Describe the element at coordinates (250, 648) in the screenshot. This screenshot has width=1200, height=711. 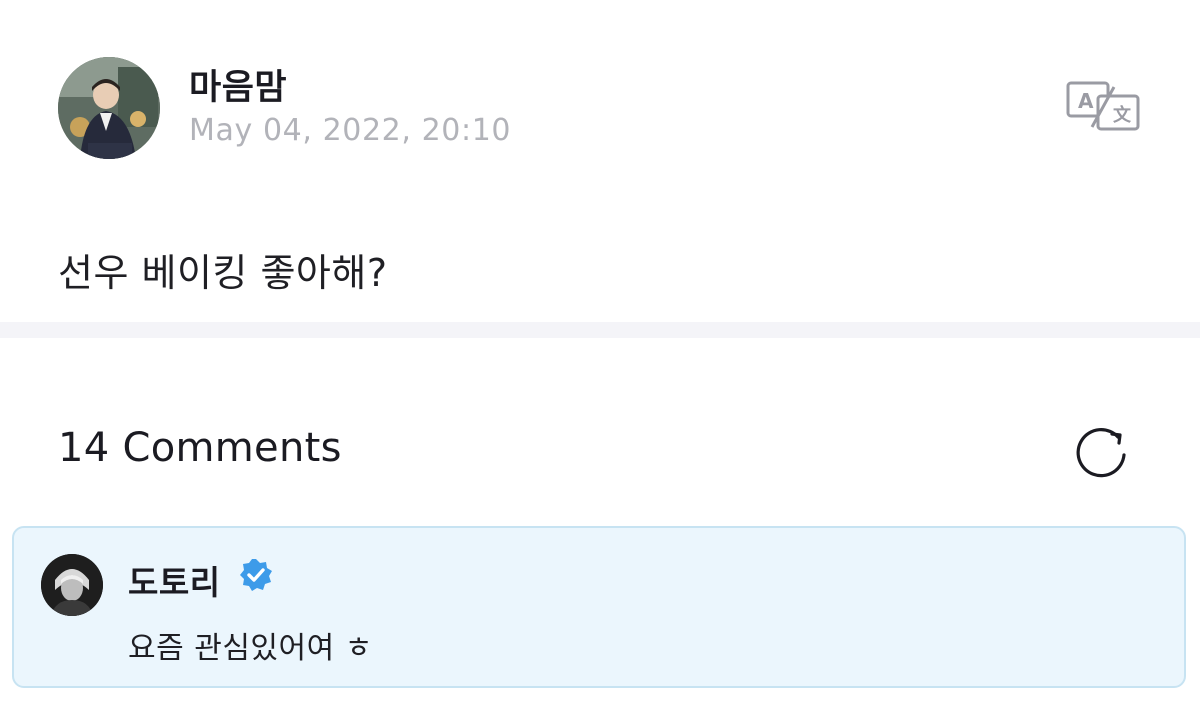
I see `comment-text: 요즘 관심있어여 ㅎ` at that location.